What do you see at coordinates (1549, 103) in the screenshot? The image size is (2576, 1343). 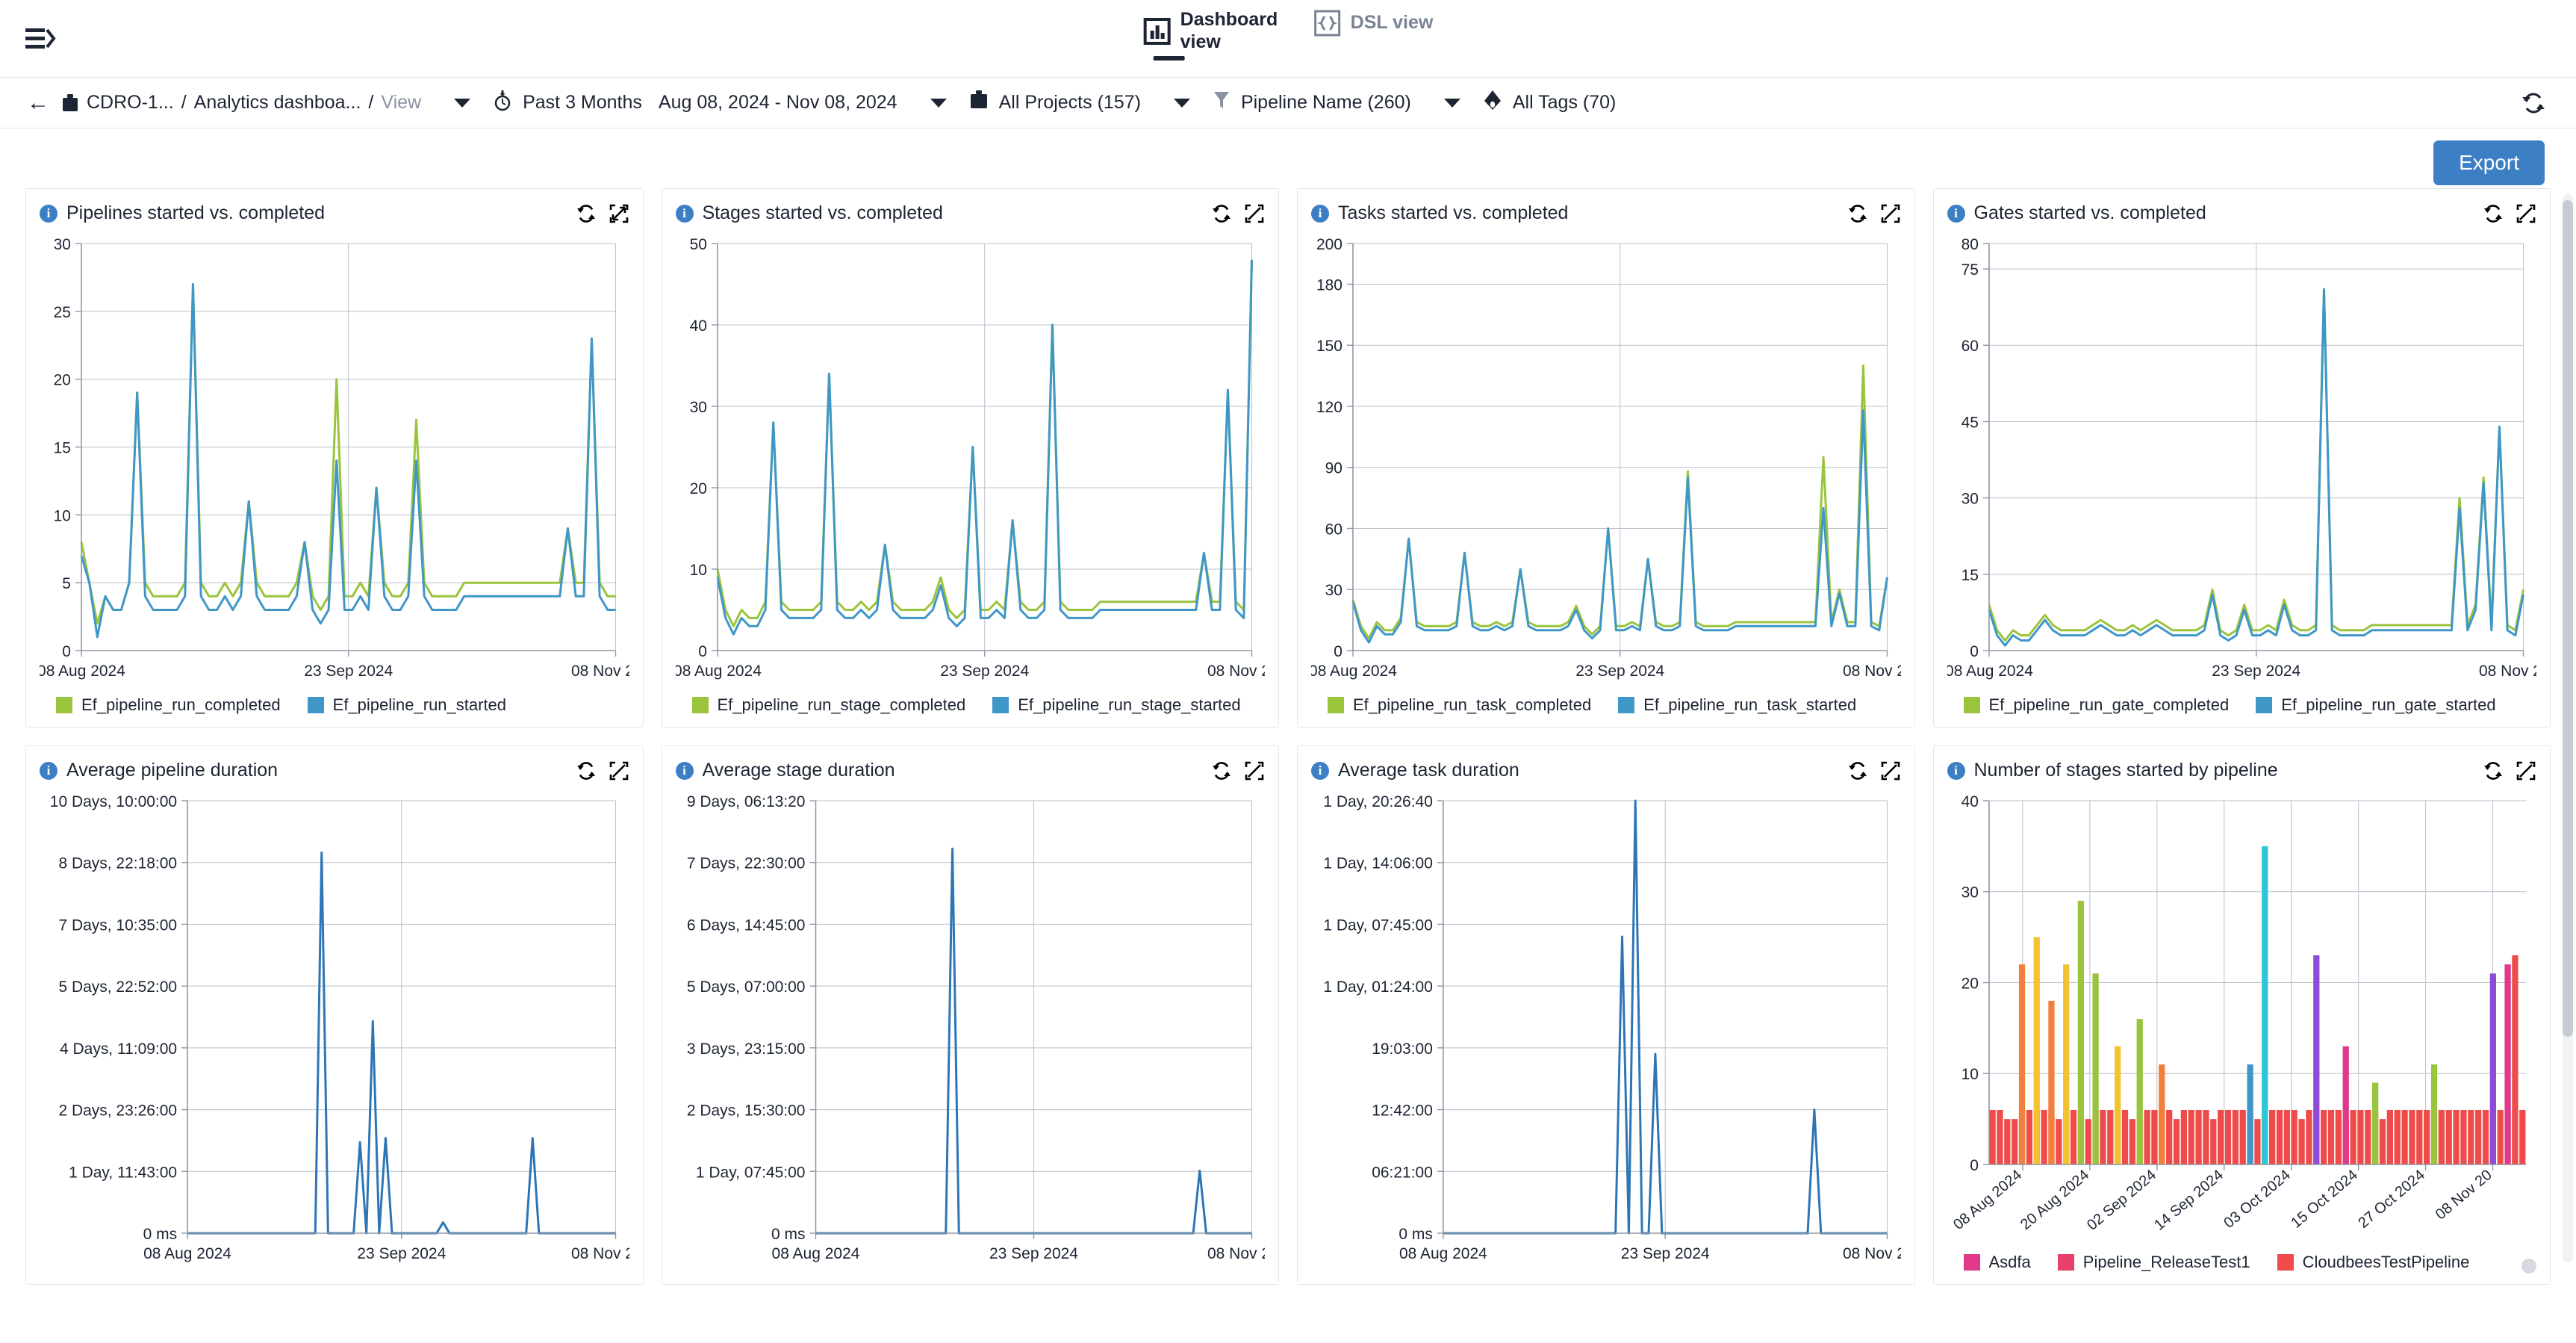 I see `tags-filter: All Tags (70)` at bounding box center [1549, 103].